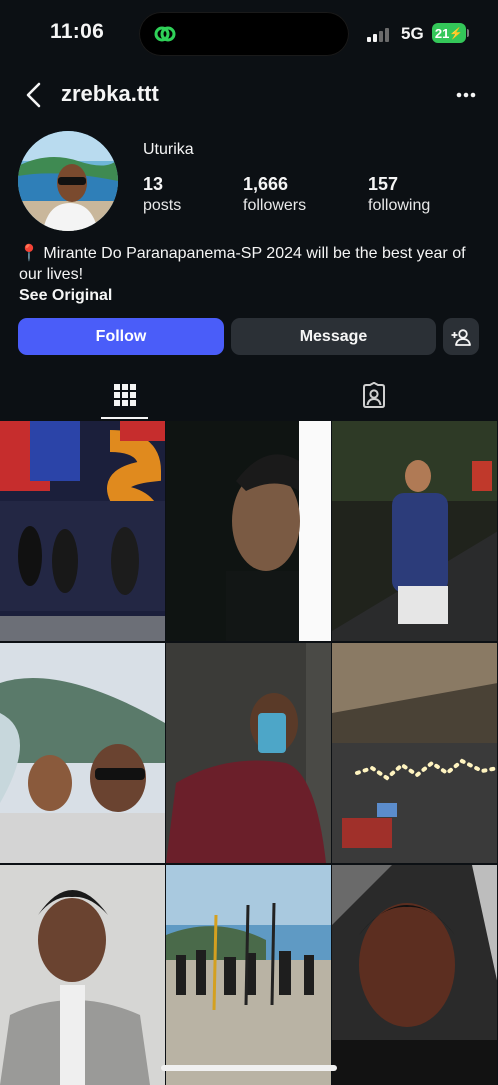 The width and height of the screenshot is (498, 1085). Describe the element at coordinates (68, 181) in the screenshot. I see `profile-avatar` at that location.